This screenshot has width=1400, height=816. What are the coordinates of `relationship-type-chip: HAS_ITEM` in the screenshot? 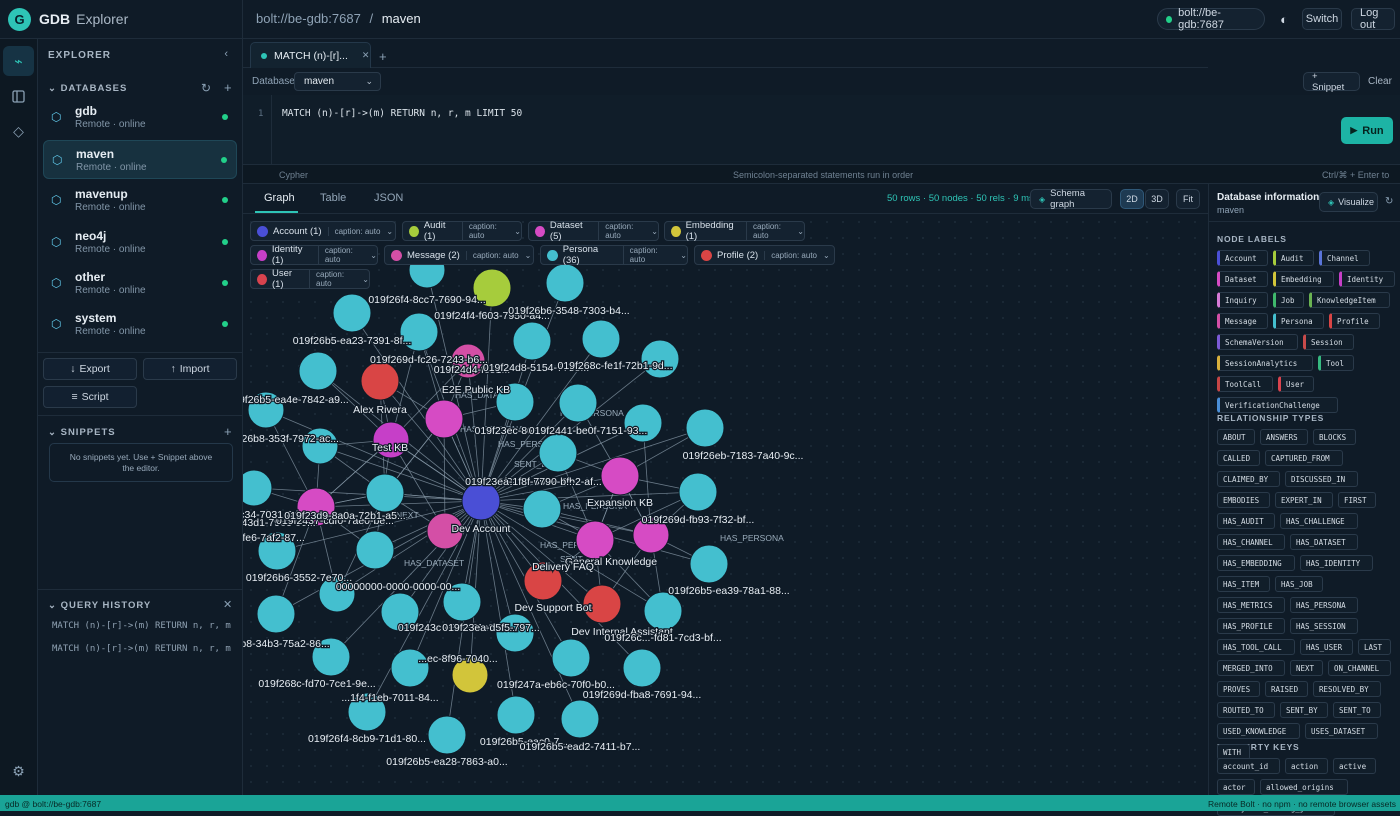 It's located at (1243, 584).